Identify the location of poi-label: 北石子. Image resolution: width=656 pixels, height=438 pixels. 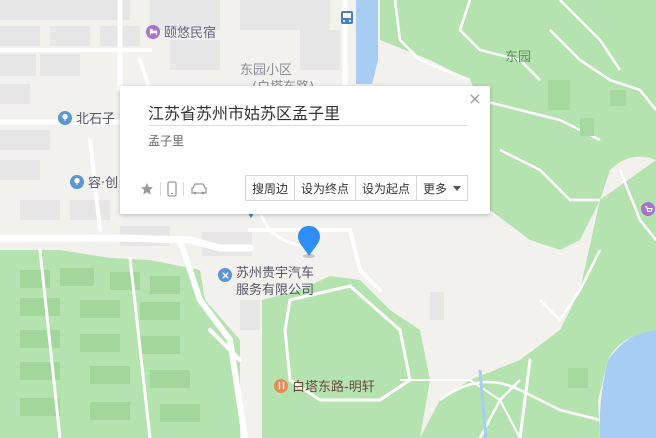
(96, 119).